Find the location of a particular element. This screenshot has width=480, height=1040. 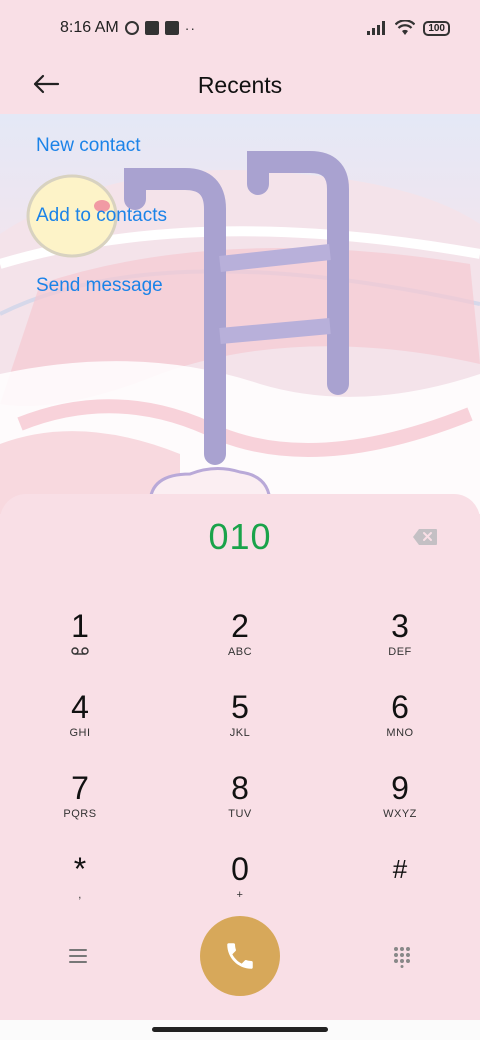

app-bar: Recents is located at coordinates (240, 85).